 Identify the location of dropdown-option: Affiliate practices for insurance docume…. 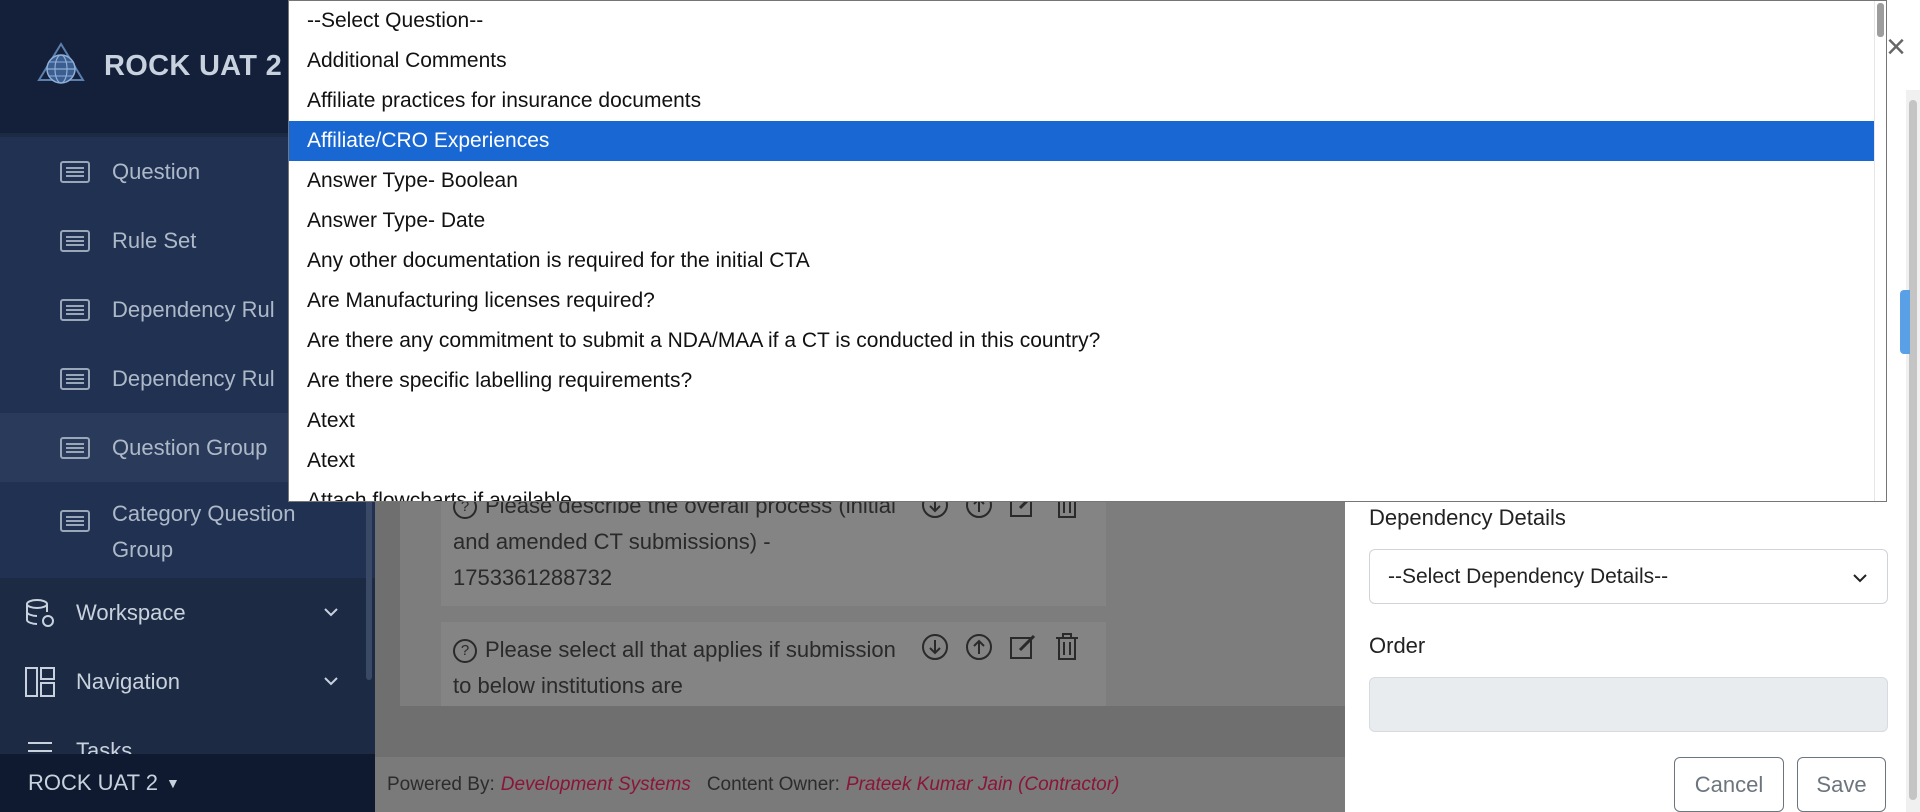
(1087, 101).